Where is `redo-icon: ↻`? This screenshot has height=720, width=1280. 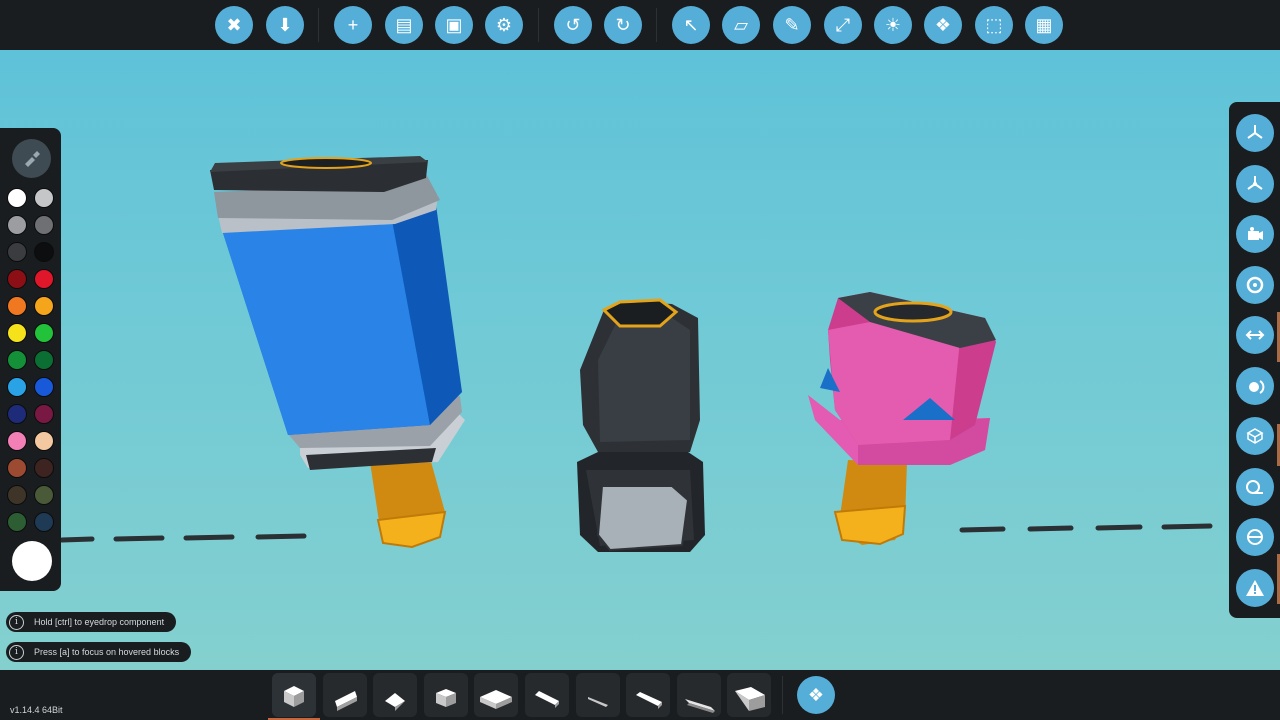
redo-icon: ↻ is located at coordinates (623, 25).